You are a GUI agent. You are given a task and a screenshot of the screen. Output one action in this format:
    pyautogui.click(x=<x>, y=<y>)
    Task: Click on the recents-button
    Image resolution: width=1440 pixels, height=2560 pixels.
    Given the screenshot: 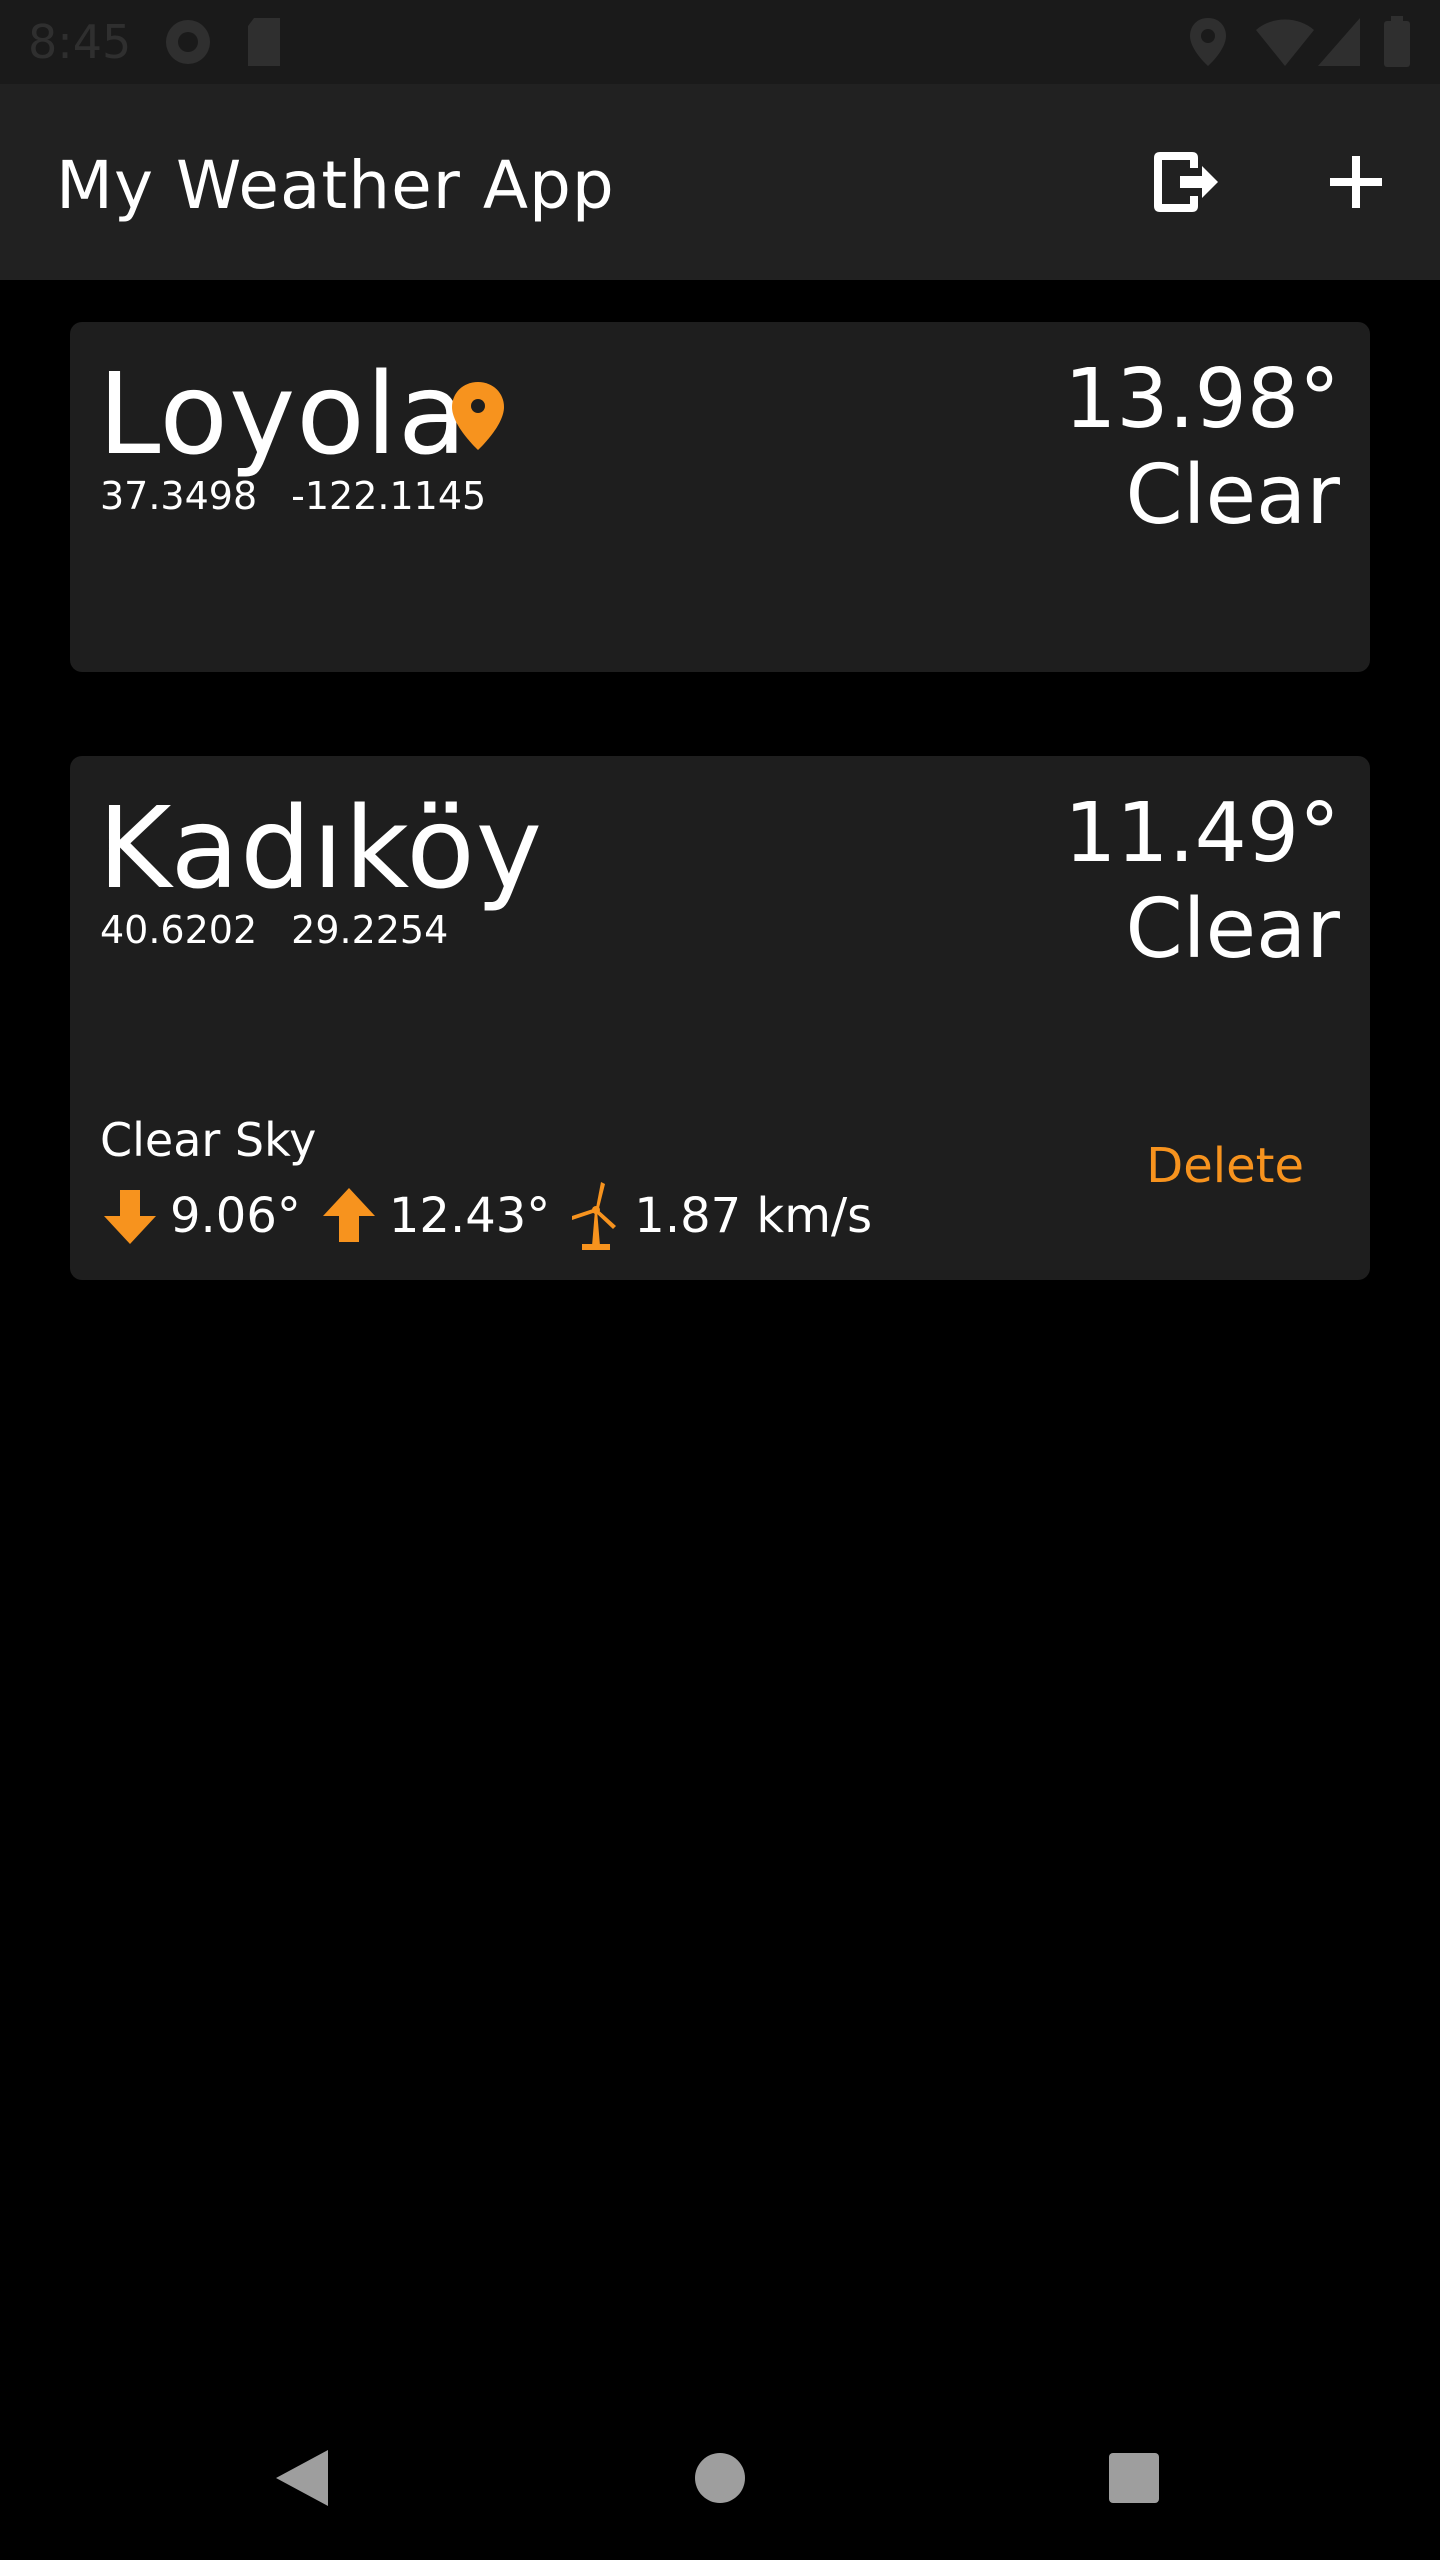 What is the action you would take?
    pyautogui.click(x=1134, y=2480)
    